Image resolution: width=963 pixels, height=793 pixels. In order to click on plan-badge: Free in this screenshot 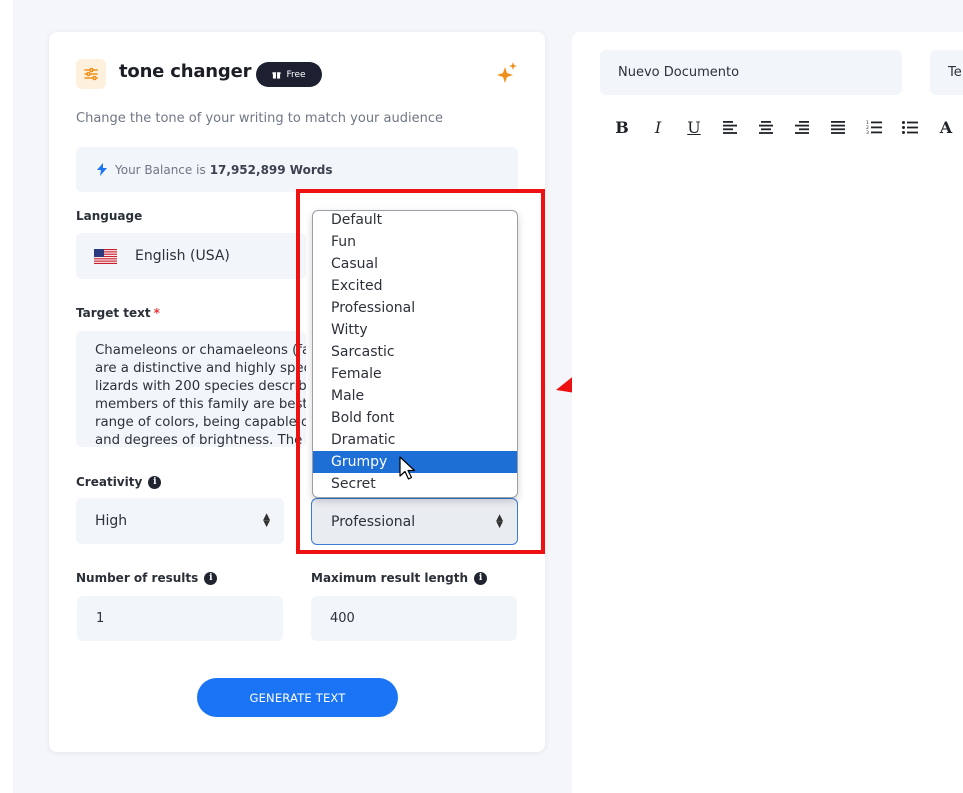, I will do `click(289, 74)`.